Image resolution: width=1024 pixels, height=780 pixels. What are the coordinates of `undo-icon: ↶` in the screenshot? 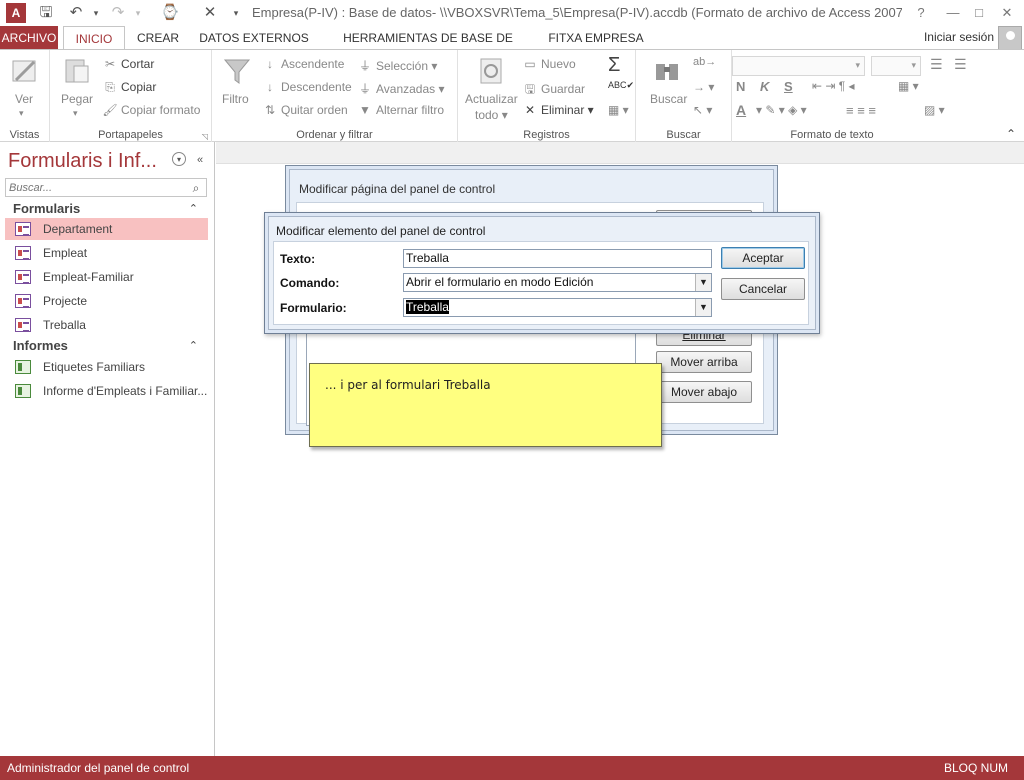 It's located at (76, 13).